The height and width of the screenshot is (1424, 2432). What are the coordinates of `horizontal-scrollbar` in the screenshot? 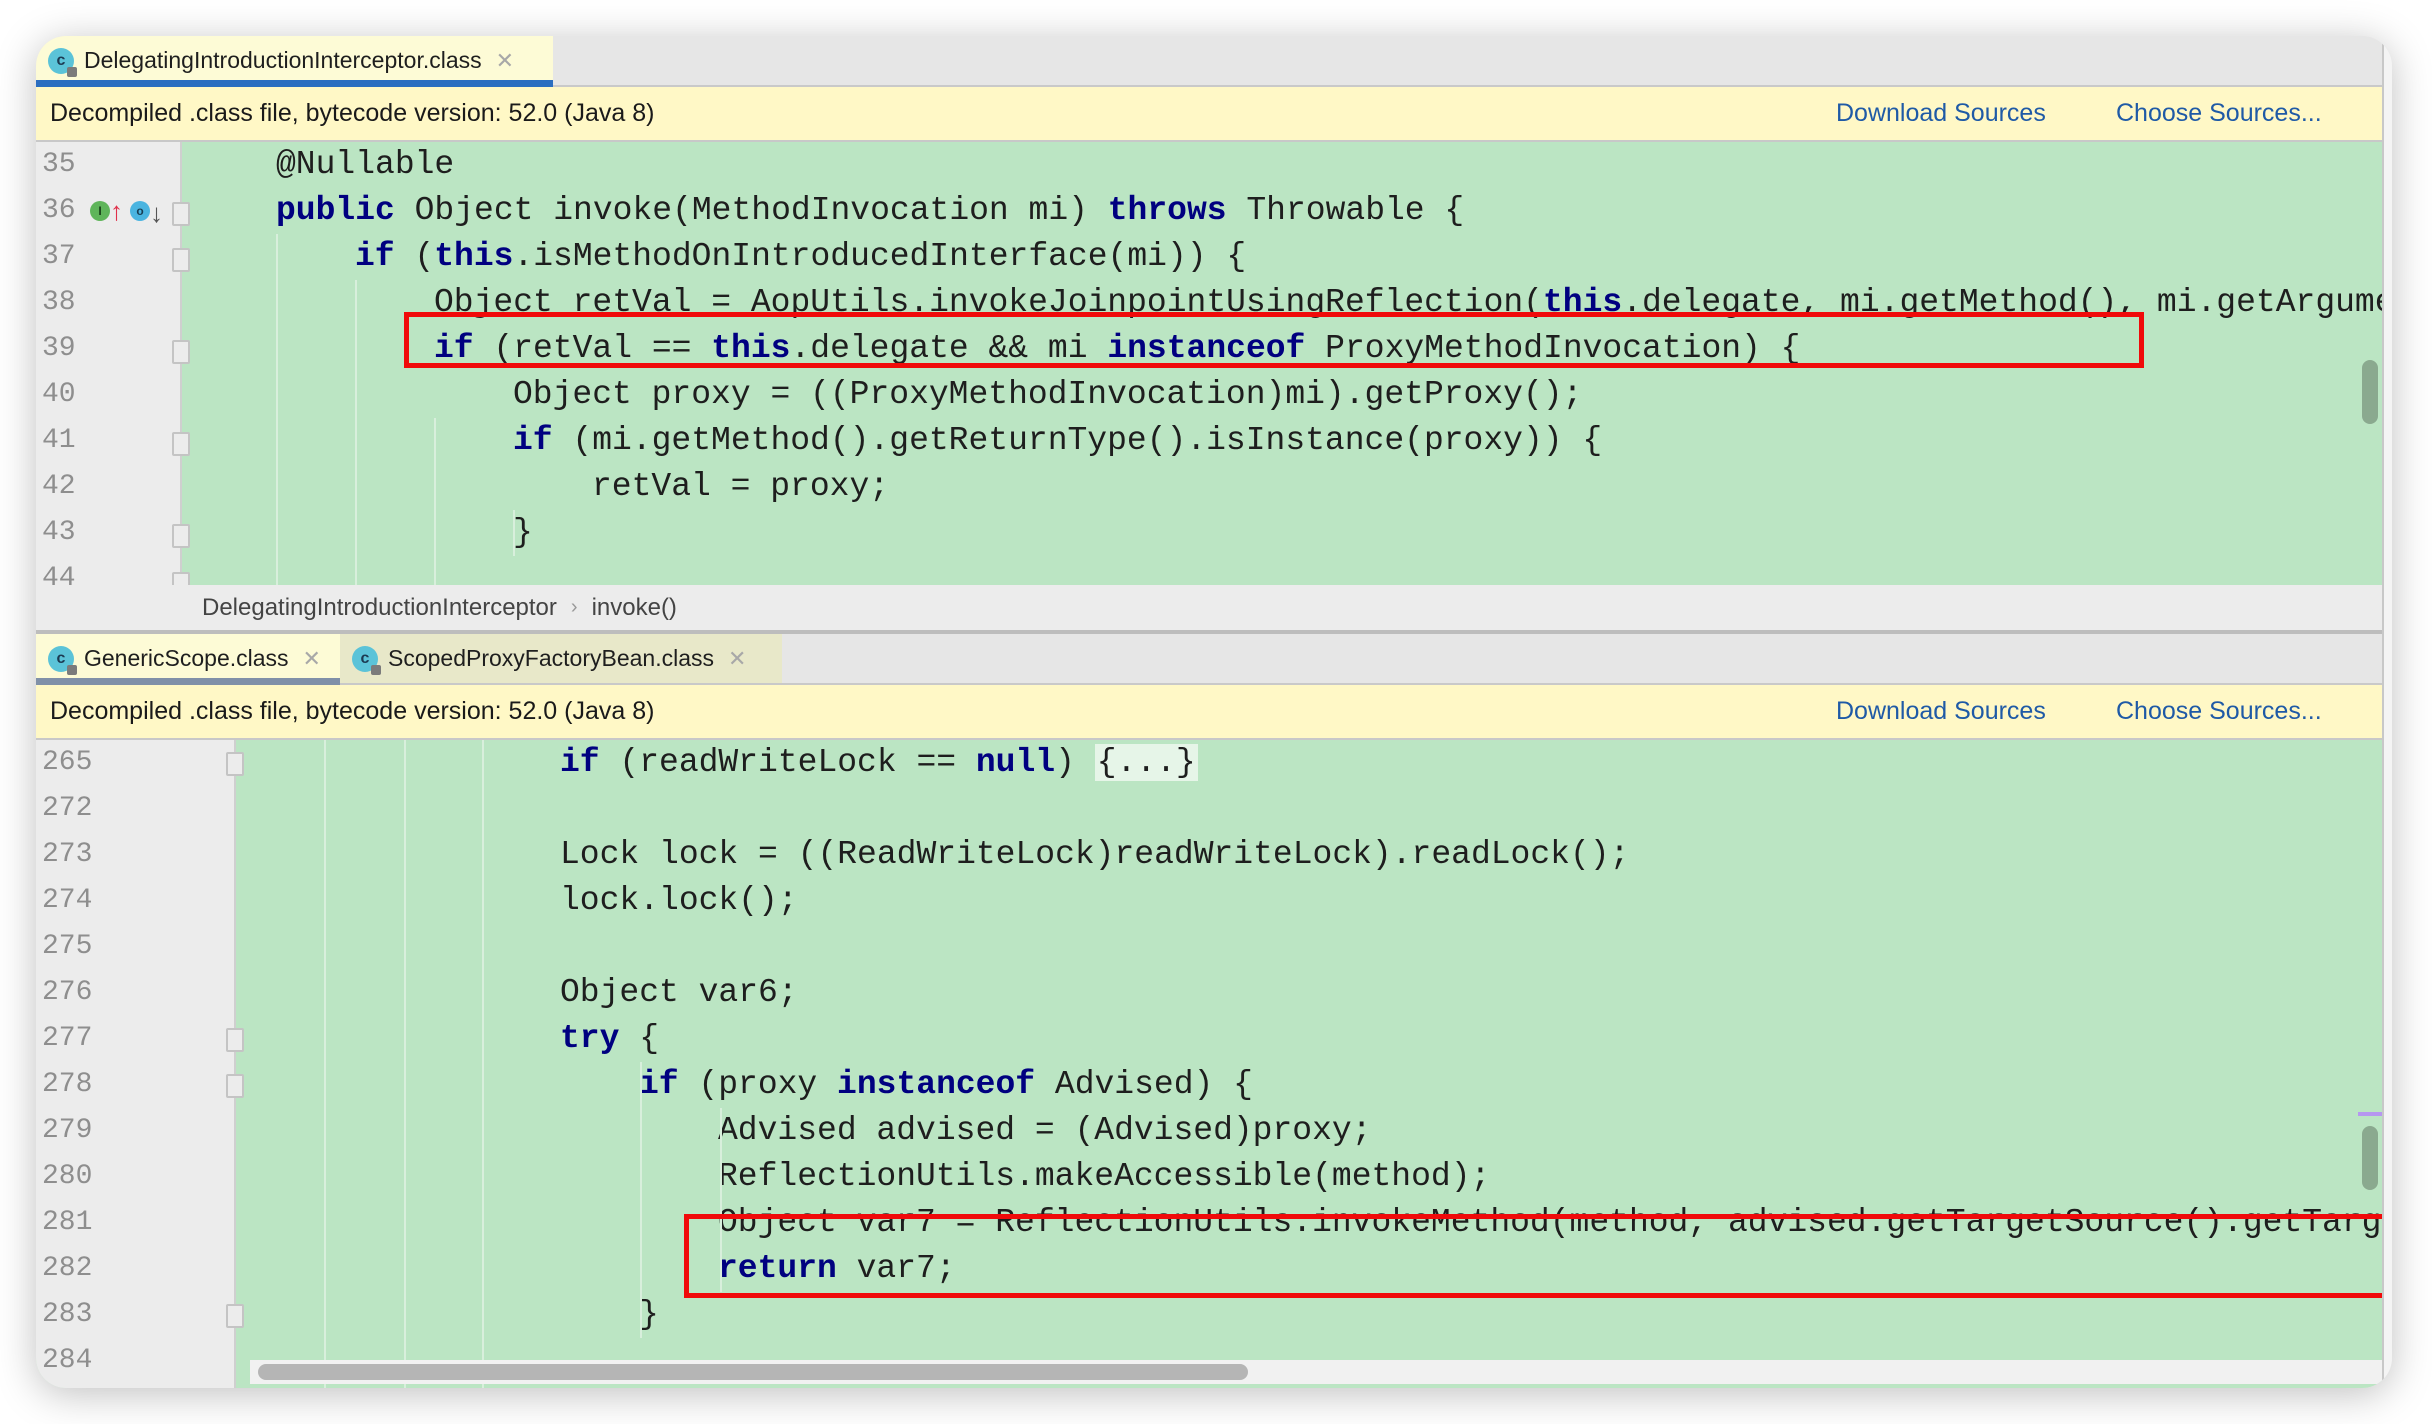 It's located at (1316, 1372).